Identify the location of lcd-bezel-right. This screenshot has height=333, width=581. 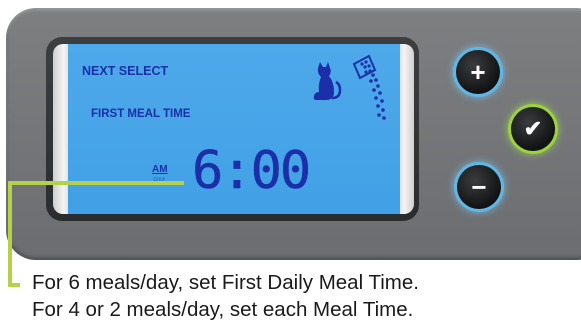
(406, 129).